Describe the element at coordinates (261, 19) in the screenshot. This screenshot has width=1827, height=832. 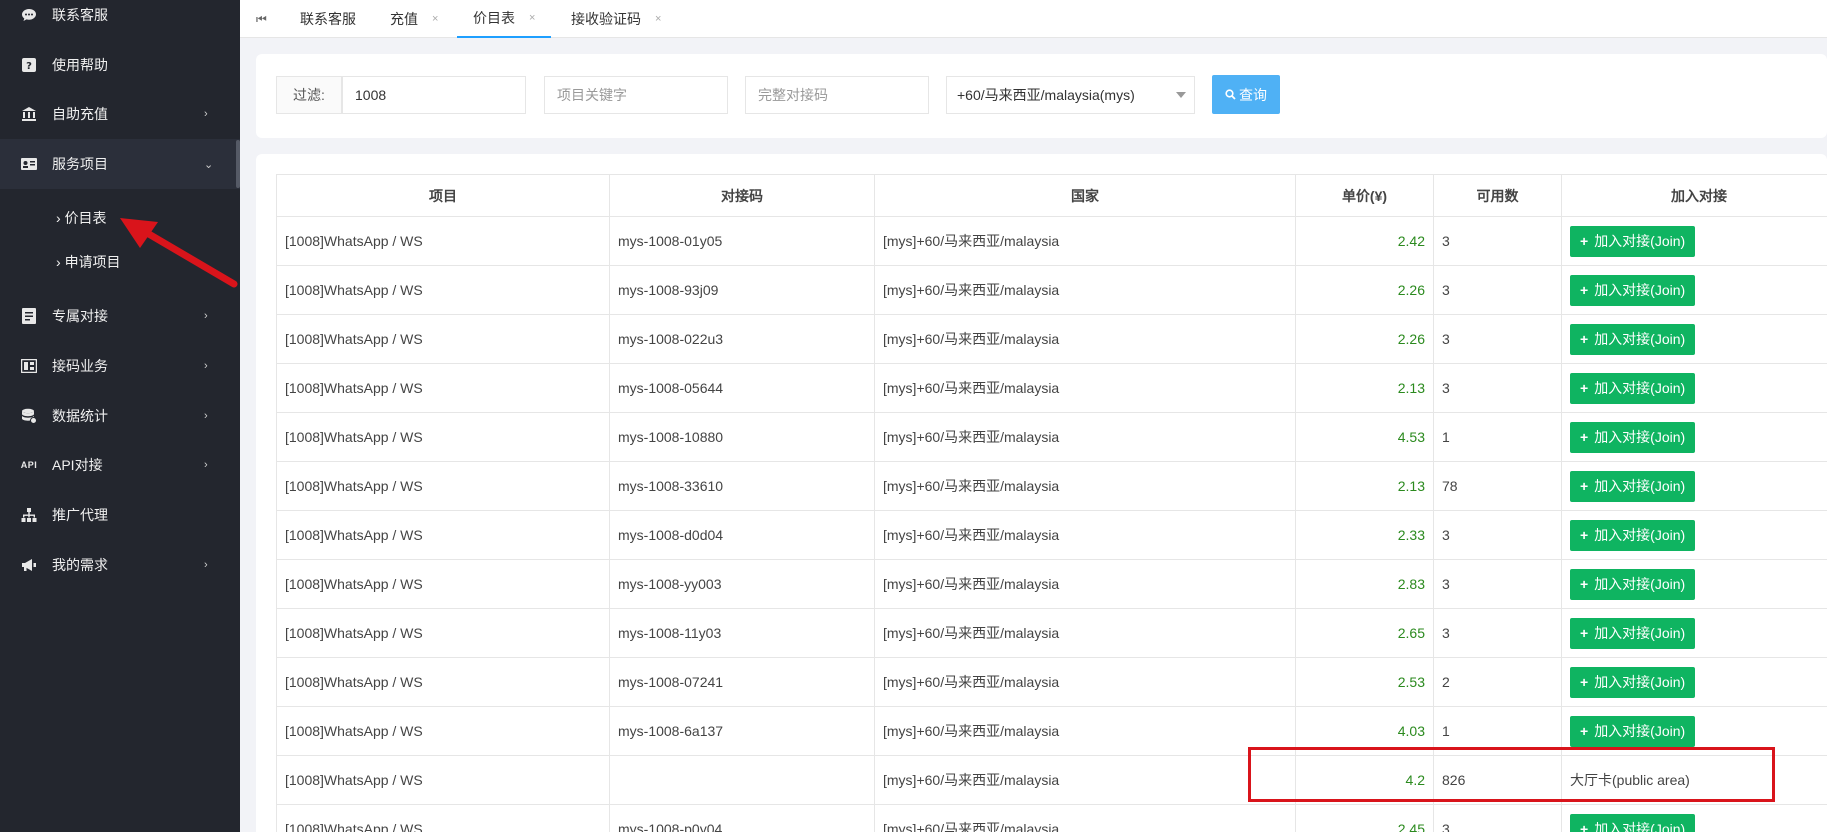
I see `tabs-home-icon: ⏮` at that location.